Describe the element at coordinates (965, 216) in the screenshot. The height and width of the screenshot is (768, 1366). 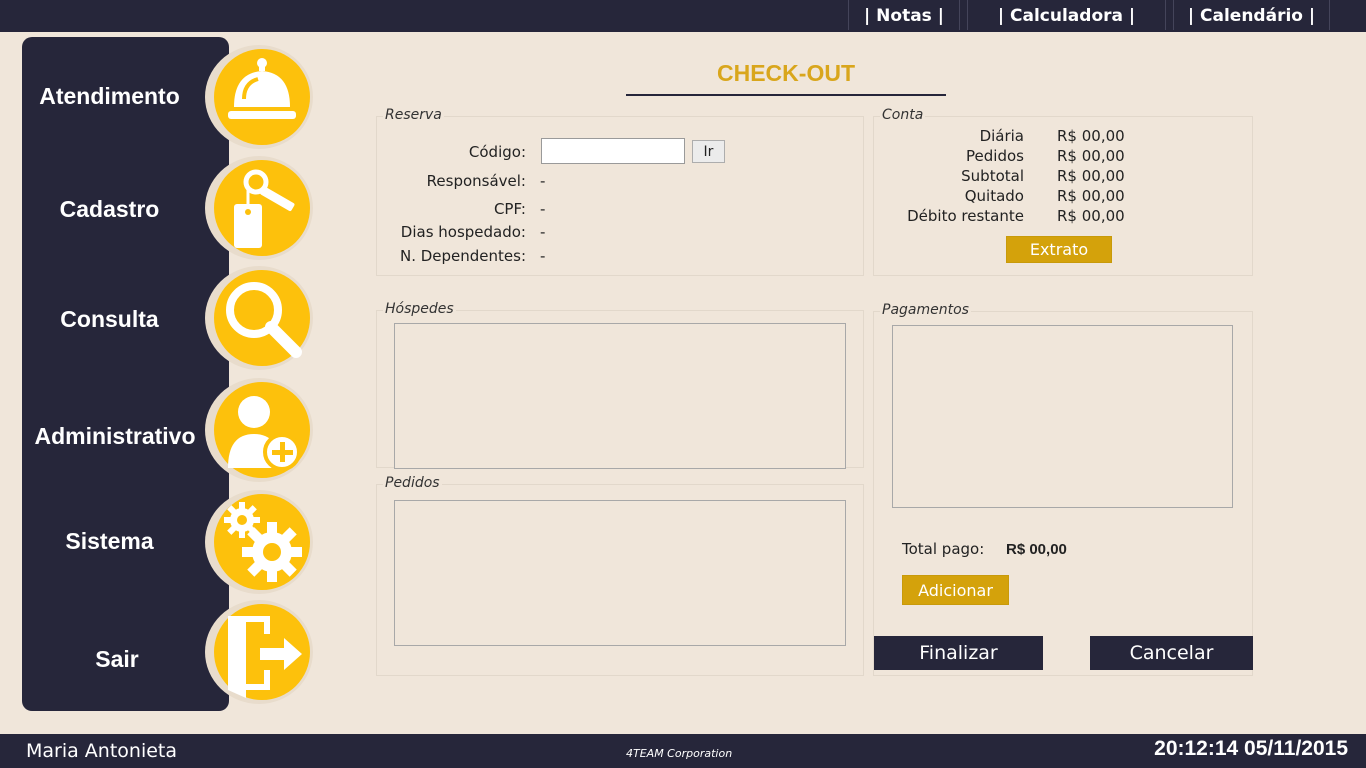
I see `debito-restante-label: Débito restante` at that location.